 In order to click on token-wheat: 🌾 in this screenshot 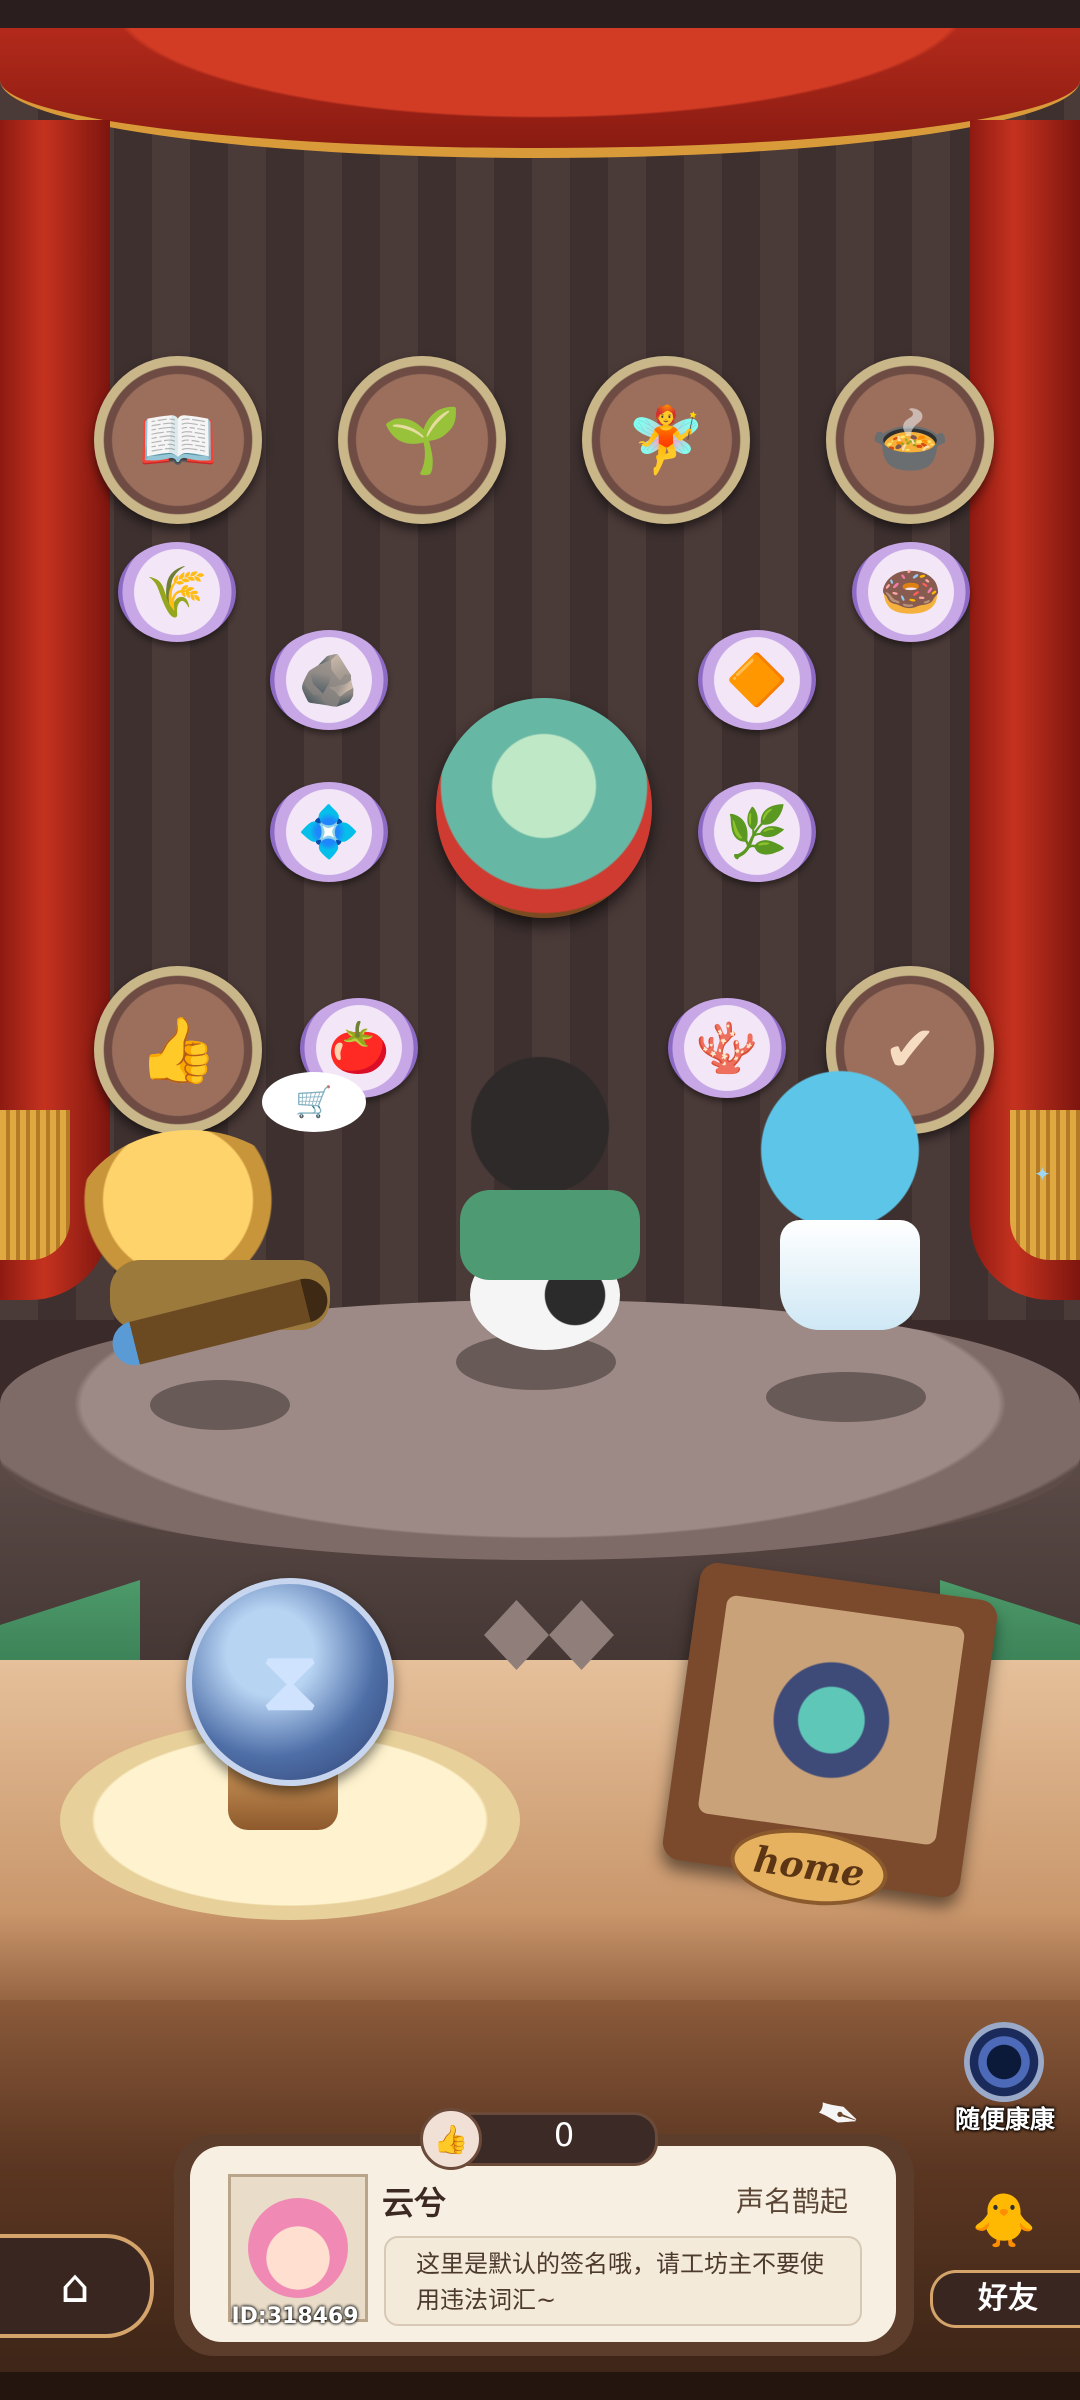, I will do `click(177, 592)`.